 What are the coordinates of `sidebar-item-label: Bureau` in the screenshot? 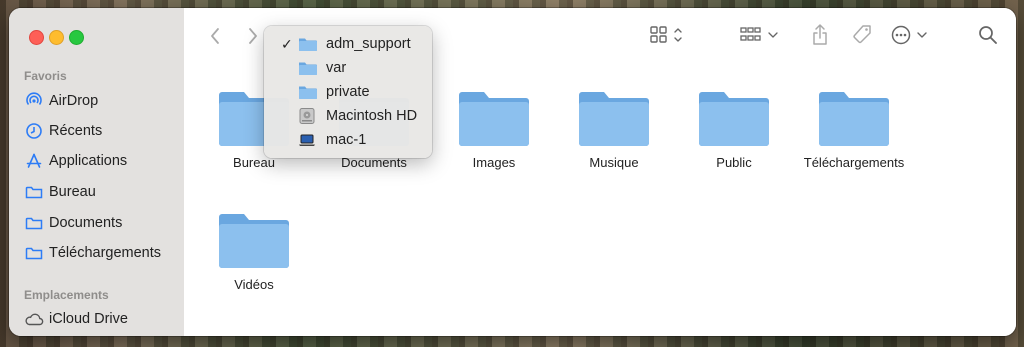 It's located at (72, 192).